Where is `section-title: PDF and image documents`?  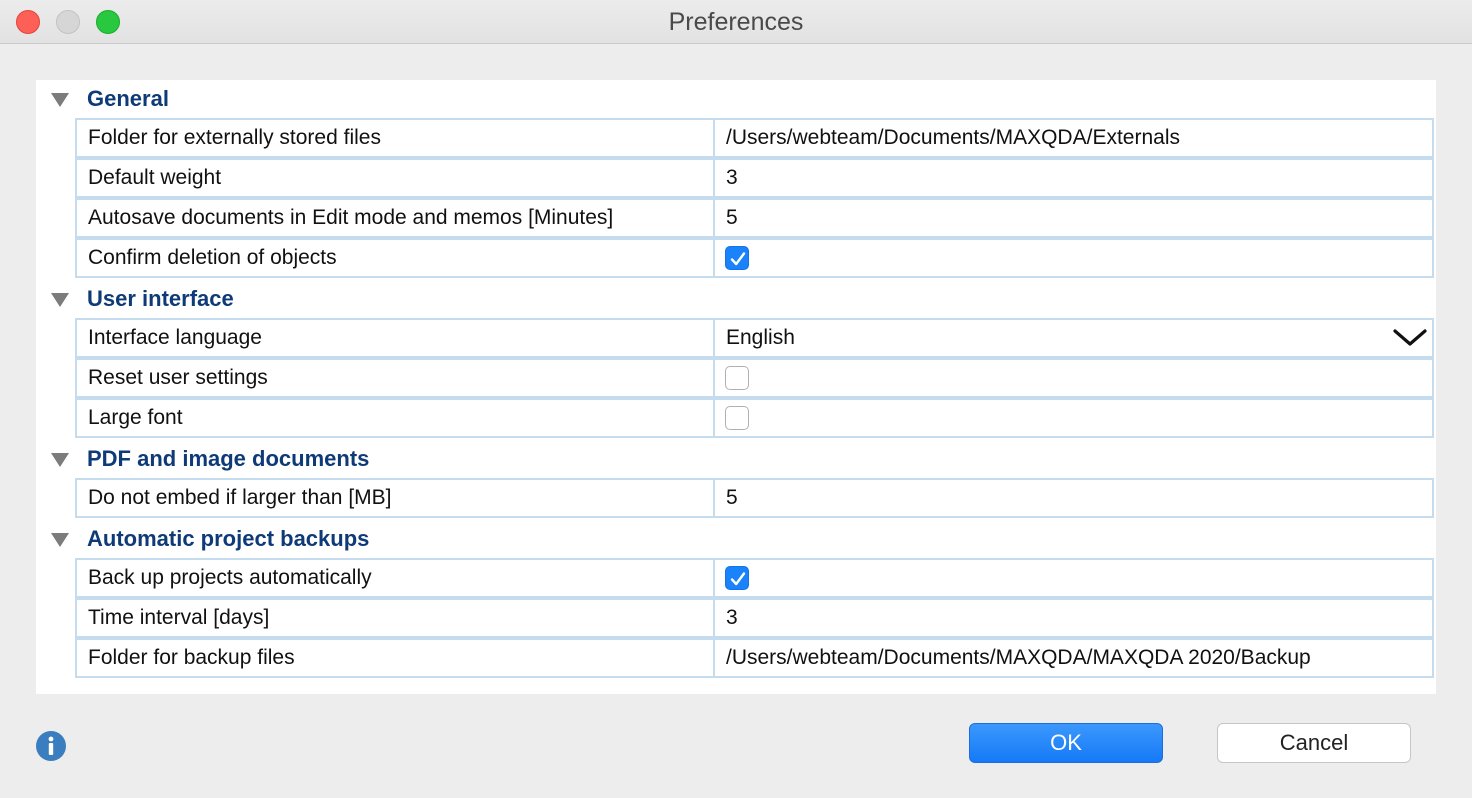 section-title: PDF and image documents is located at coordinates (228, 458).